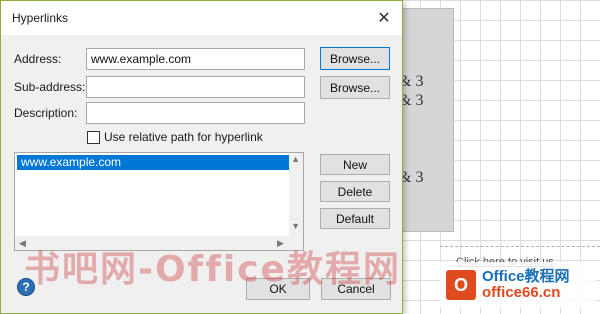 Image resolution: width=600 pixels, height=314 pixels. What do you see at coordinates (38, 59) in the screenshot?
I see `address-label: Address:` at bounding box center [38, 59].